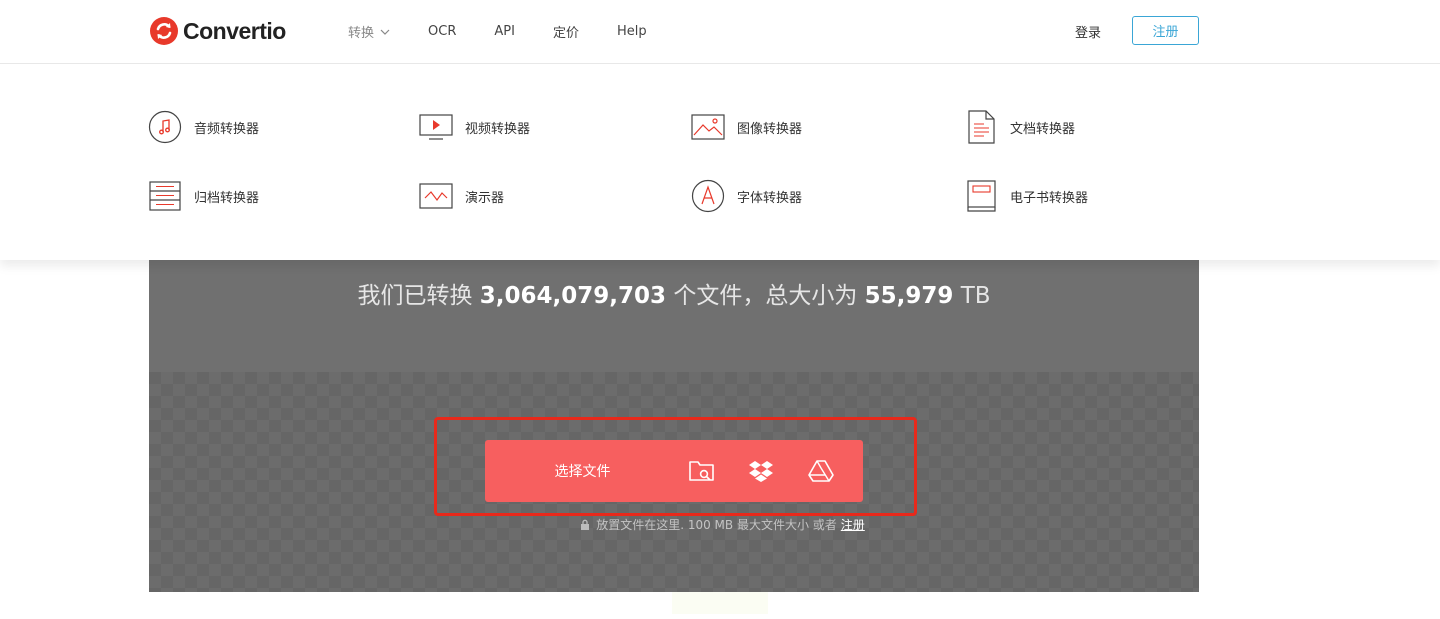 This screenshot has width=1440, height=619. I want to click on video-play-icon, so click(436, 127).